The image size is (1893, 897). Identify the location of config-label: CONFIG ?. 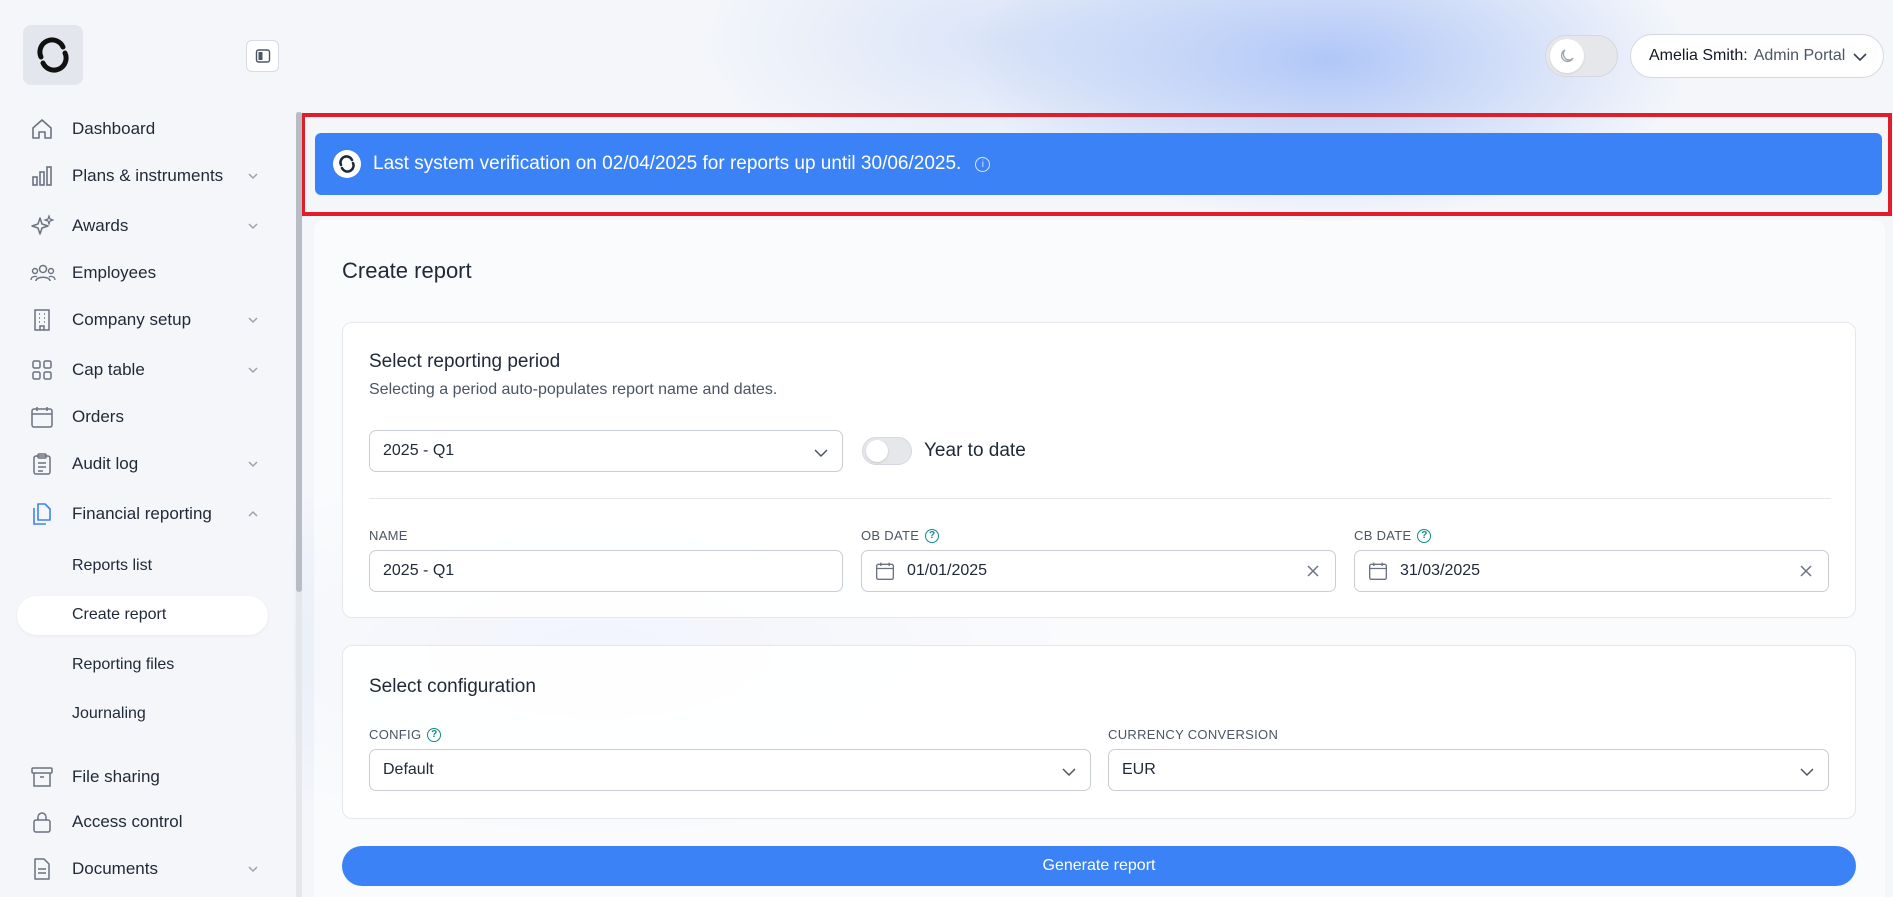
(405, 734).